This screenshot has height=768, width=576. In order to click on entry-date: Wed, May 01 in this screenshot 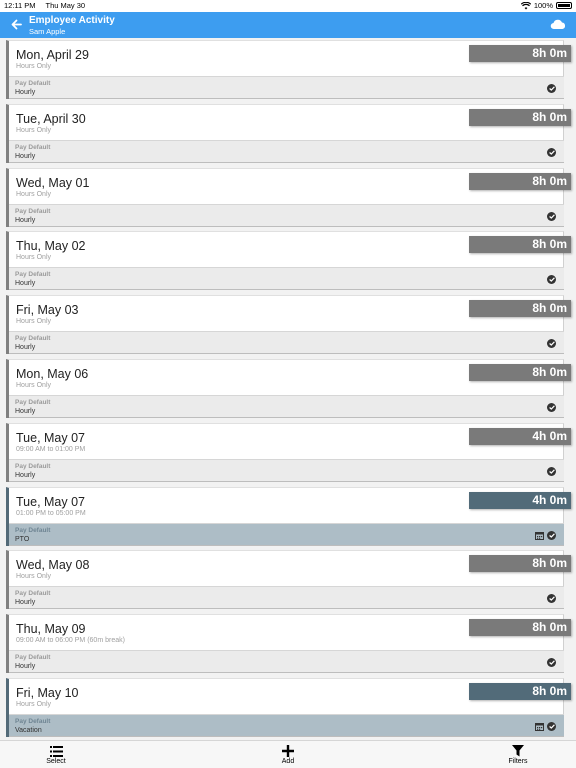, I will do `click(53, 182)`.